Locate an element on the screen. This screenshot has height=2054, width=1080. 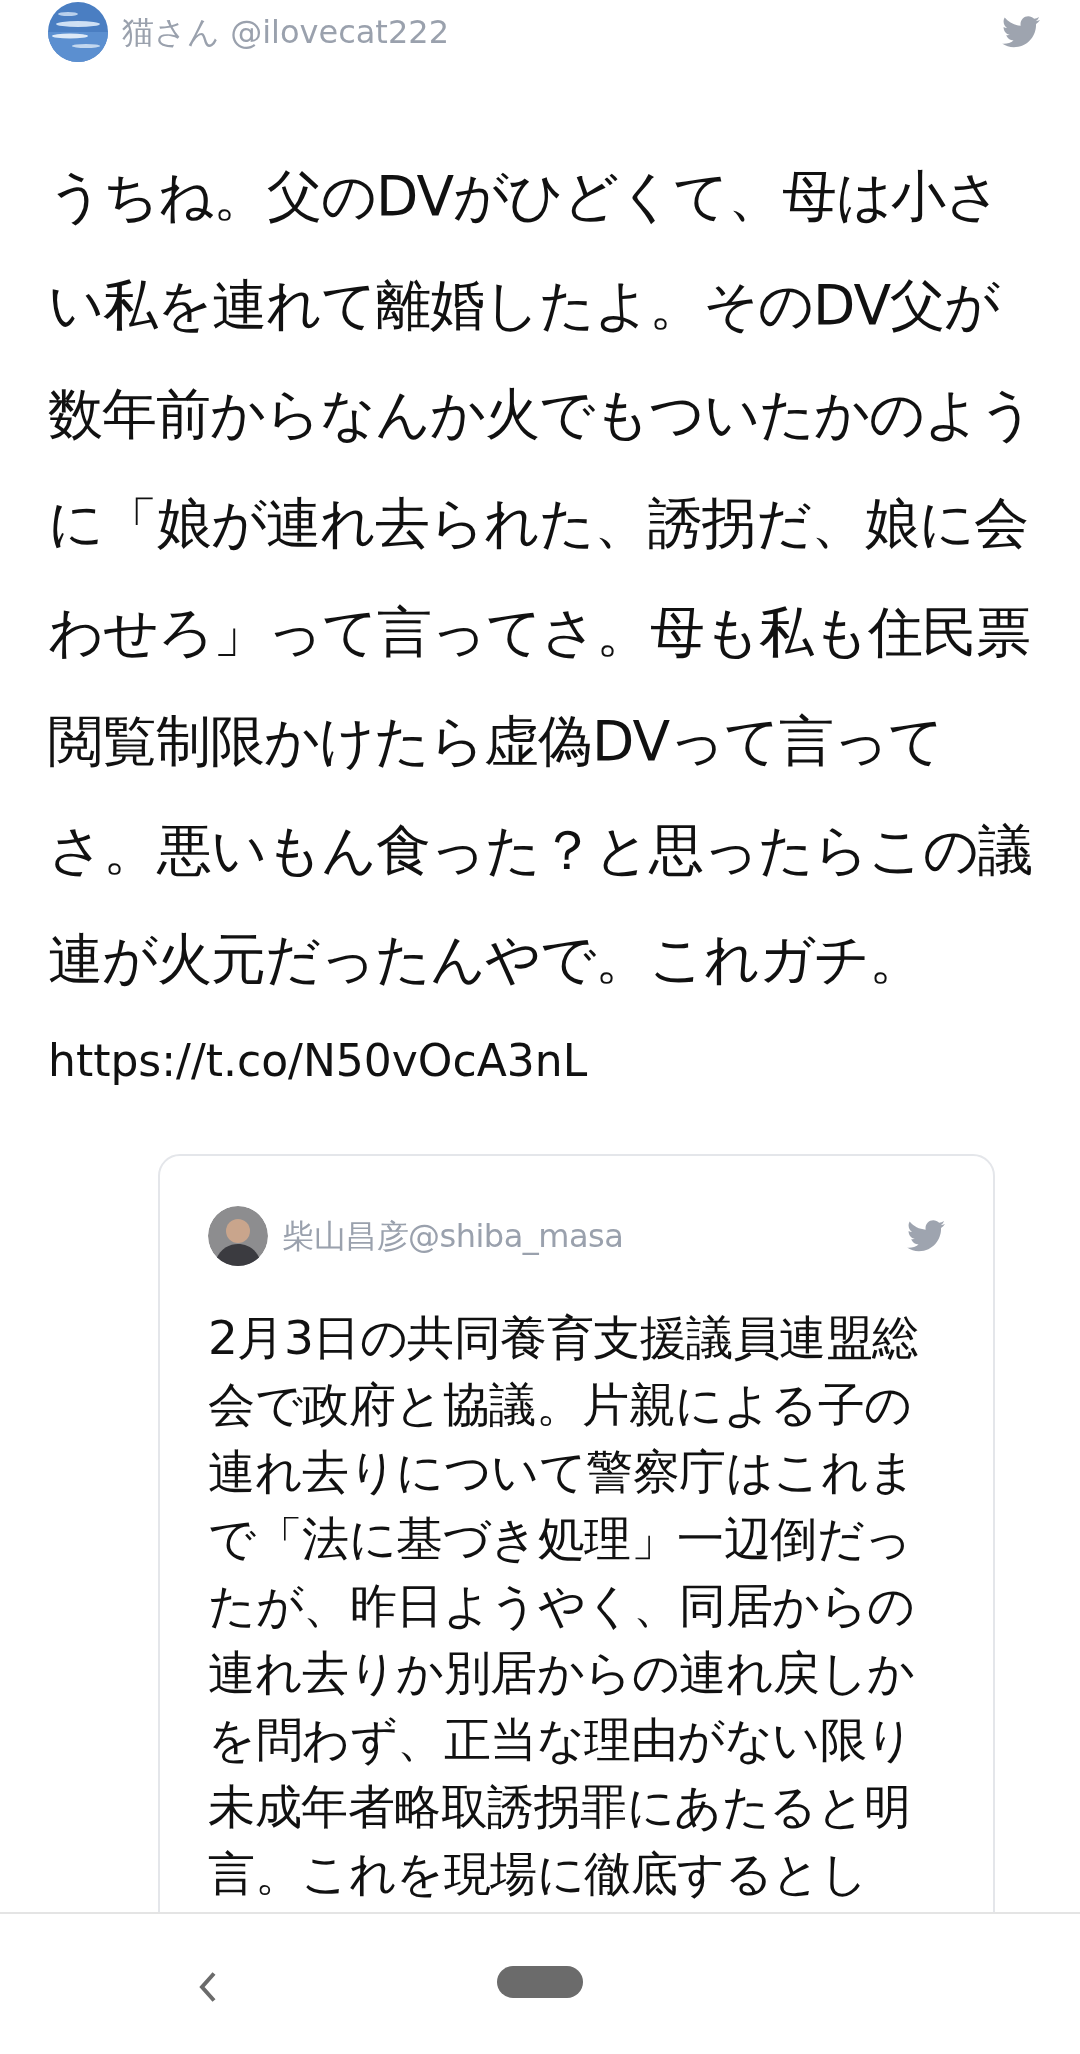
back-button is located at coordinates (207, 1987).